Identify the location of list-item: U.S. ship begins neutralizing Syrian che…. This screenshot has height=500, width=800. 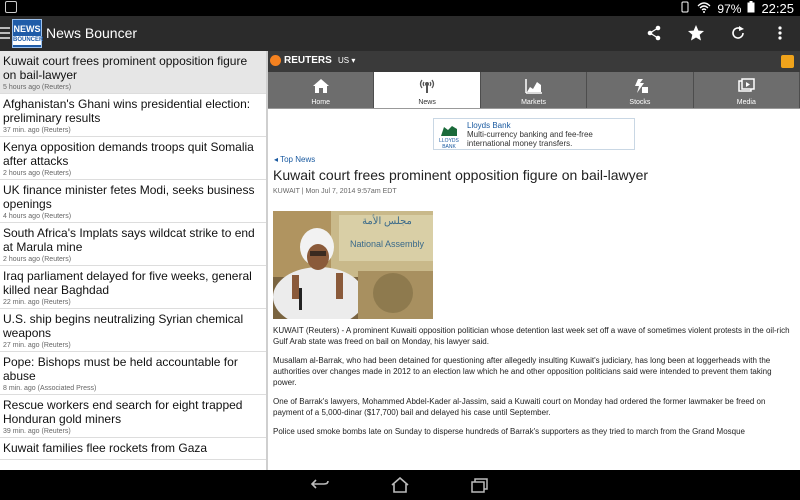
(133, 330).